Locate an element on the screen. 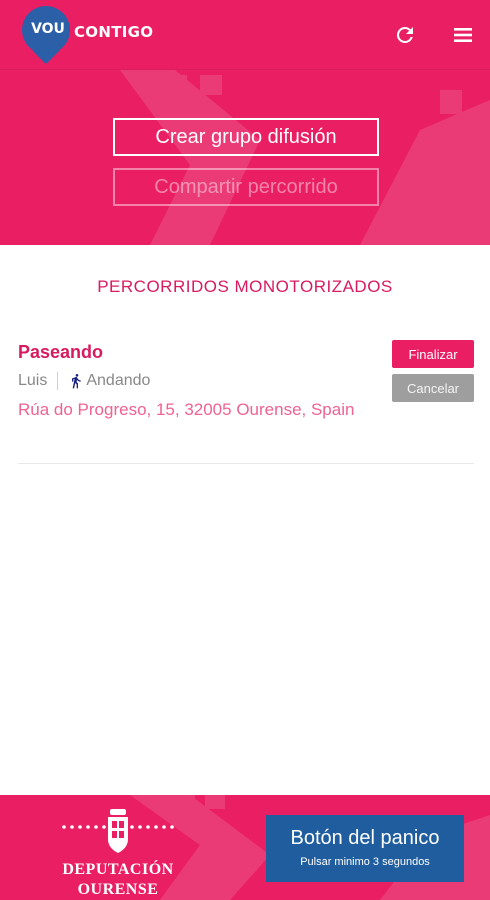 This screenshot has width=490, height=900. cancel-button: Cancelar is located at coordinates (433, 388).